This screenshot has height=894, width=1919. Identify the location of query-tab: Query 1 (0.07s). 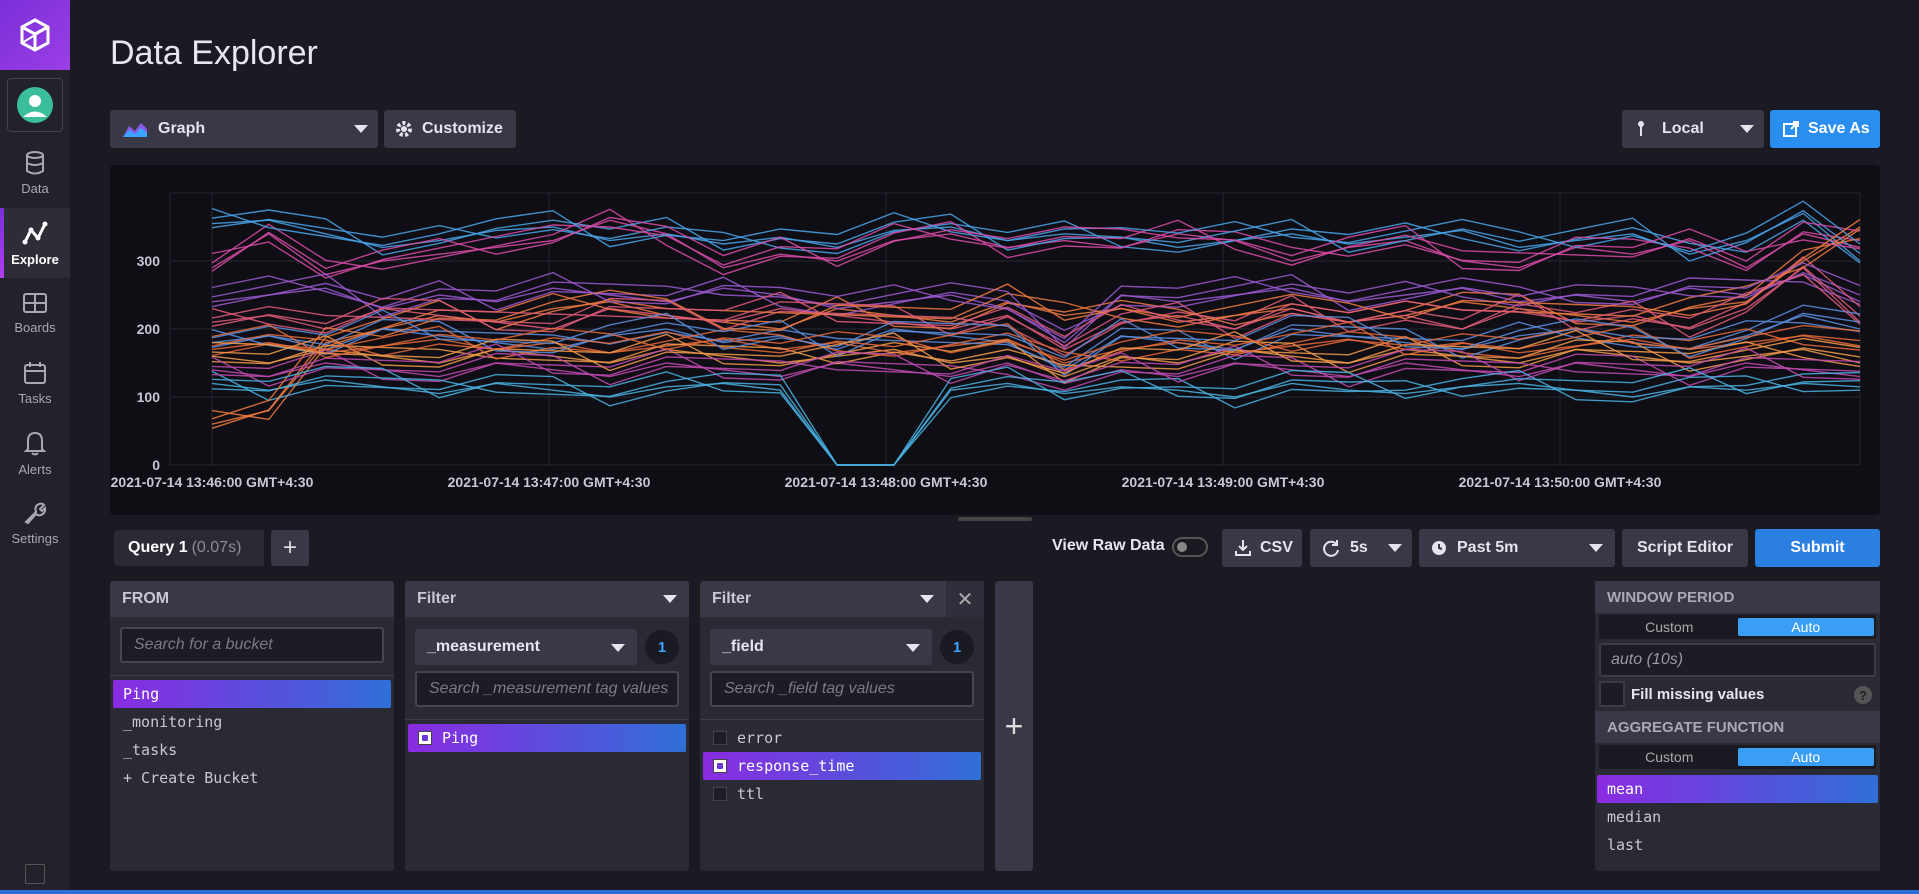
(189, 548).